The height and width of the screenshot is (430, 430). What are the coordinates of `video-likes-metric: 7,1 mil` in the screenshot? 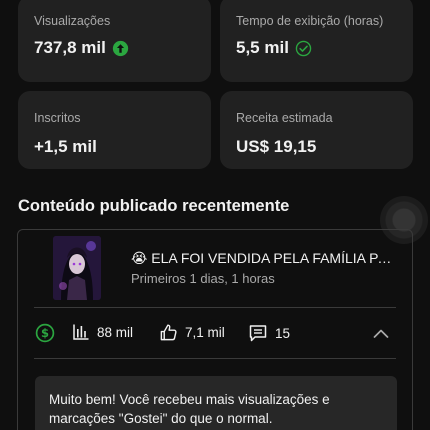 It's located at (192, 332).